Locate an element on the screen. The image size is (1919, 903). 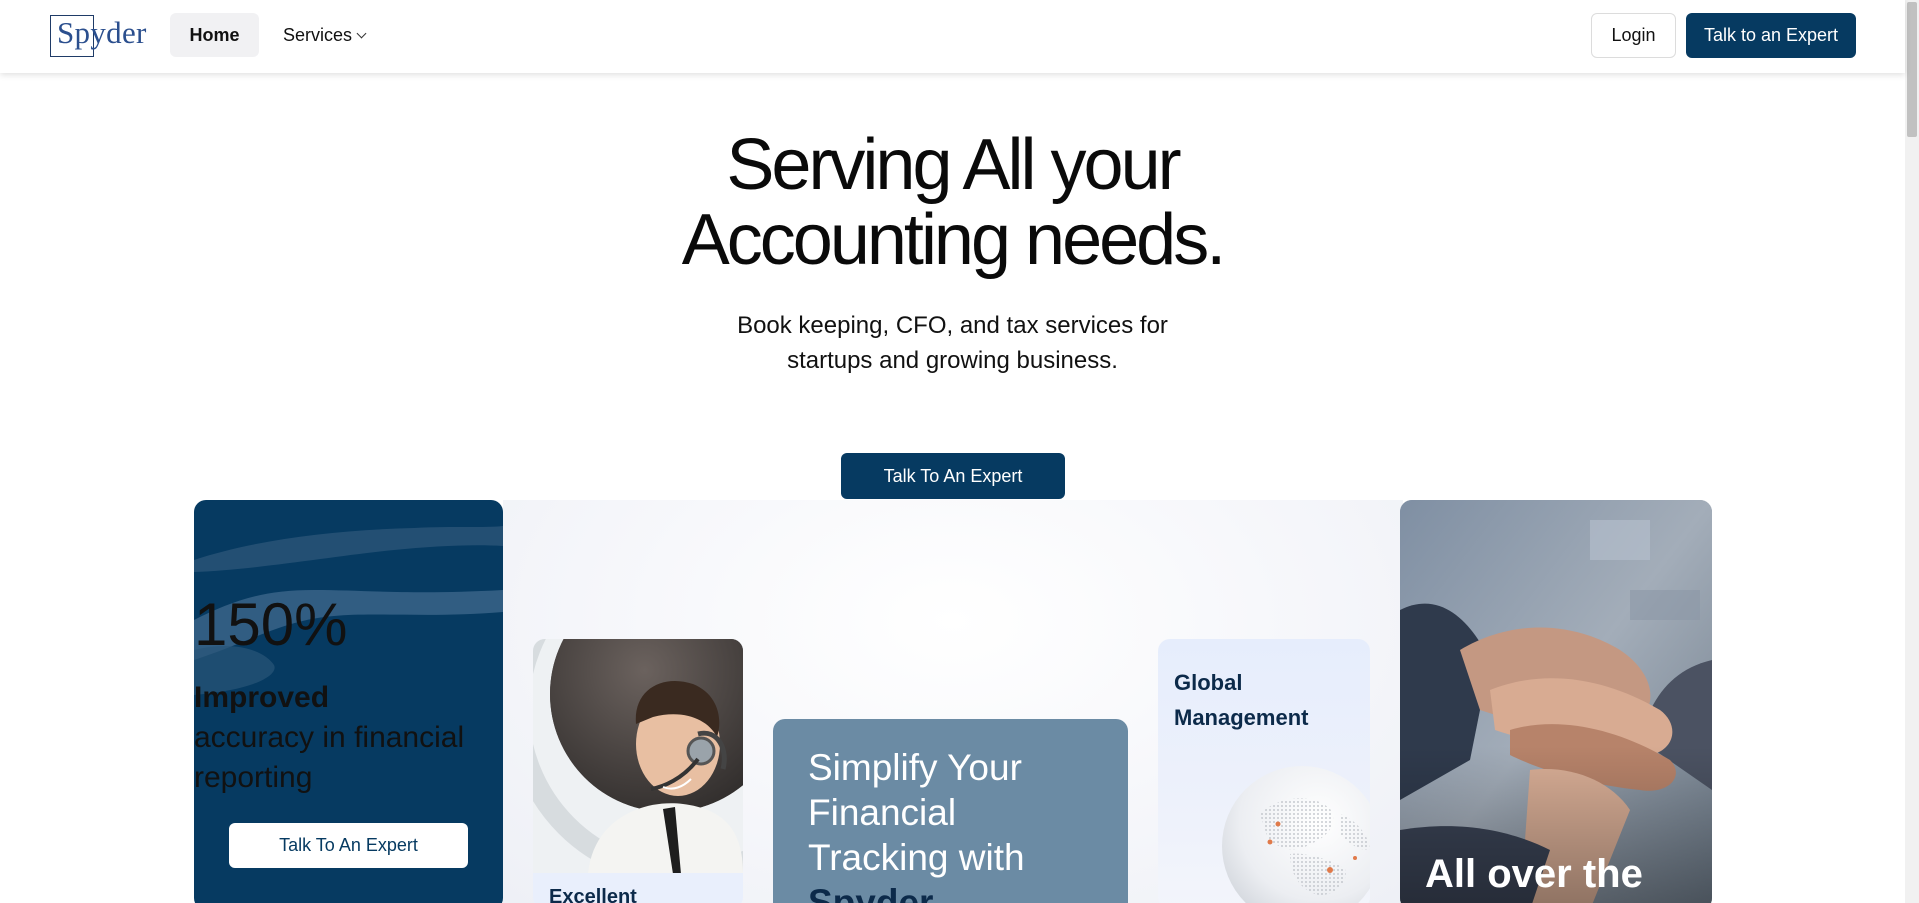
hero-subtitle-line2: startups and growing business. is located at coordinates (952, 360).